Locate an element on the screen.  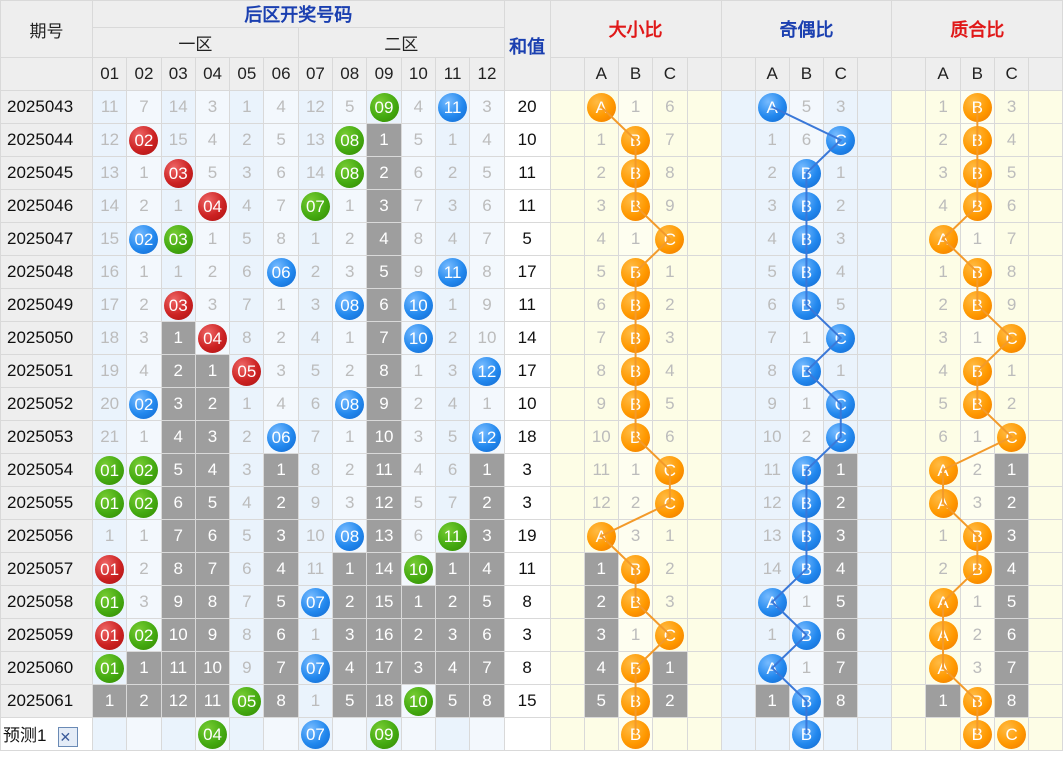
miss-count: 17 is located at coordinates (110, 304).